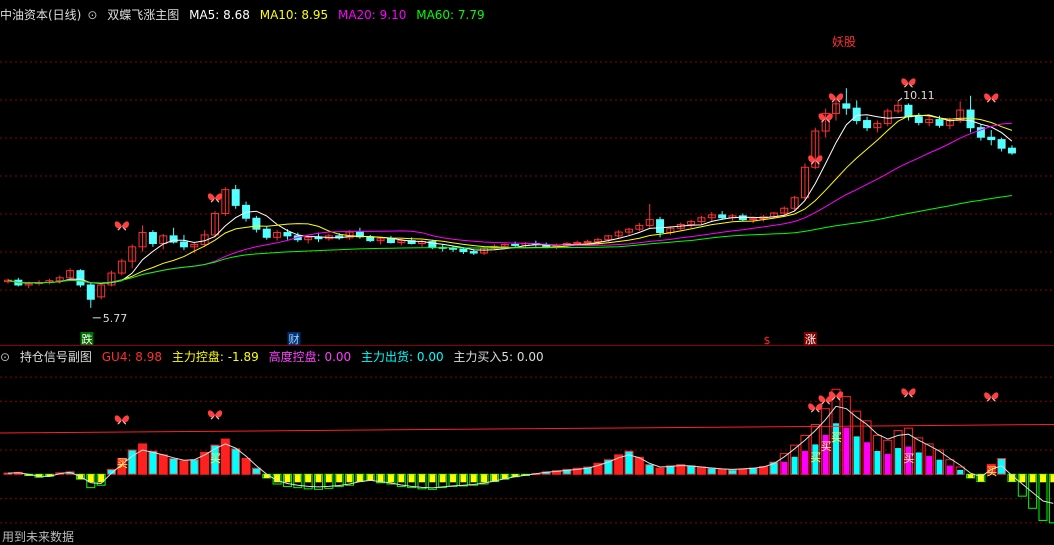  Describe the element at coordinates (40, 15) in the screenshot. I see `stock-name: 中油资本(日线)` at that location.